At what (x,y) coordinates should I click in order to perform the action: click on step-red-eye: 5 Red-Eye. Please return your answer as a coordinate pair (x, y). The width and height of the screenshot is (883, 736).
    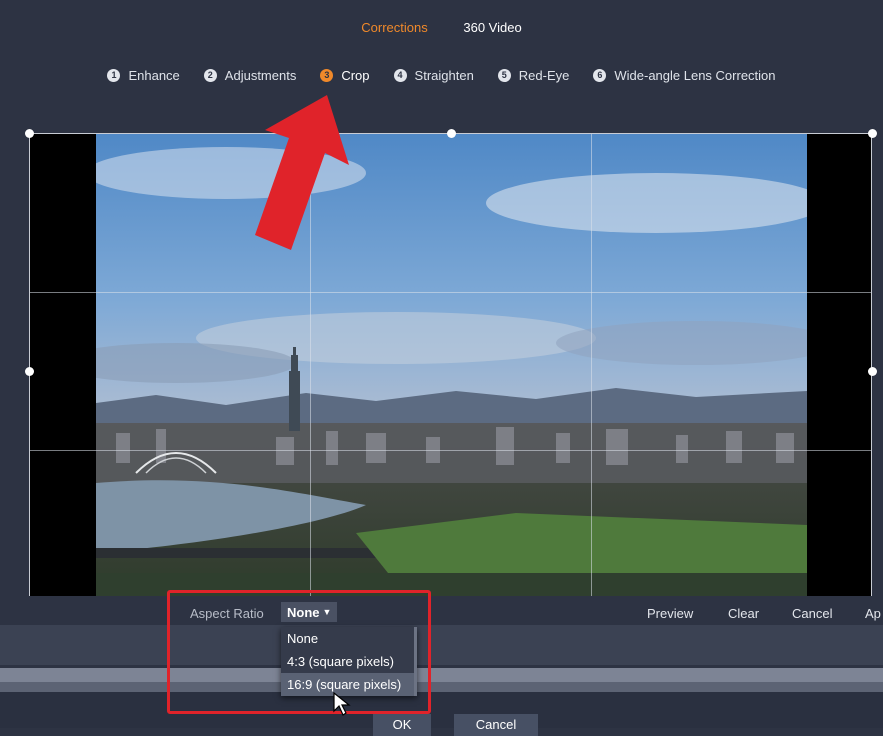
    Looking at the image, I should click on (533, 75).